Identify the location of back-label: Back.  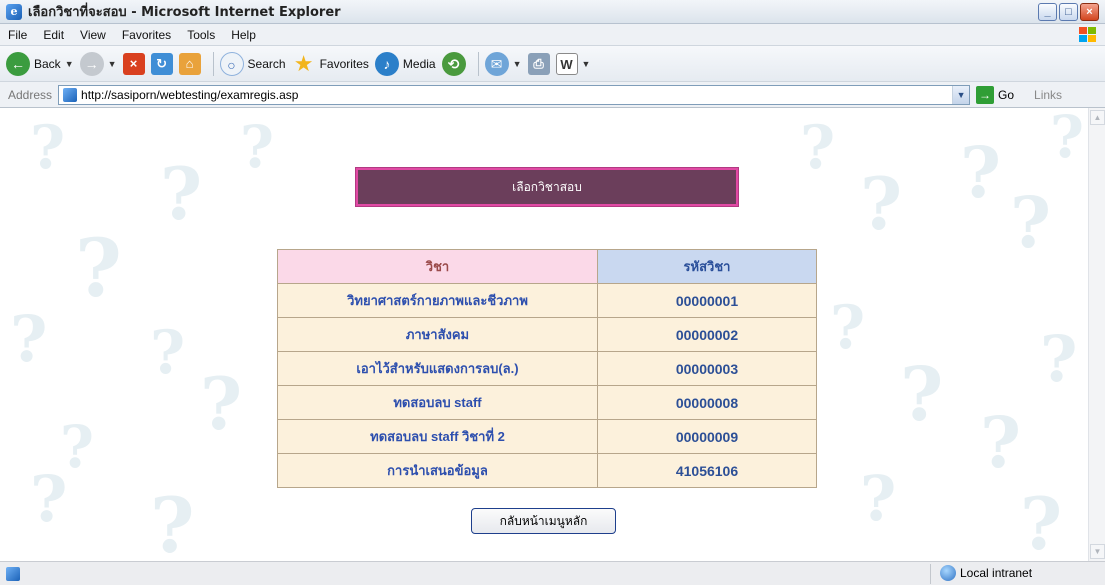
(47, 63).